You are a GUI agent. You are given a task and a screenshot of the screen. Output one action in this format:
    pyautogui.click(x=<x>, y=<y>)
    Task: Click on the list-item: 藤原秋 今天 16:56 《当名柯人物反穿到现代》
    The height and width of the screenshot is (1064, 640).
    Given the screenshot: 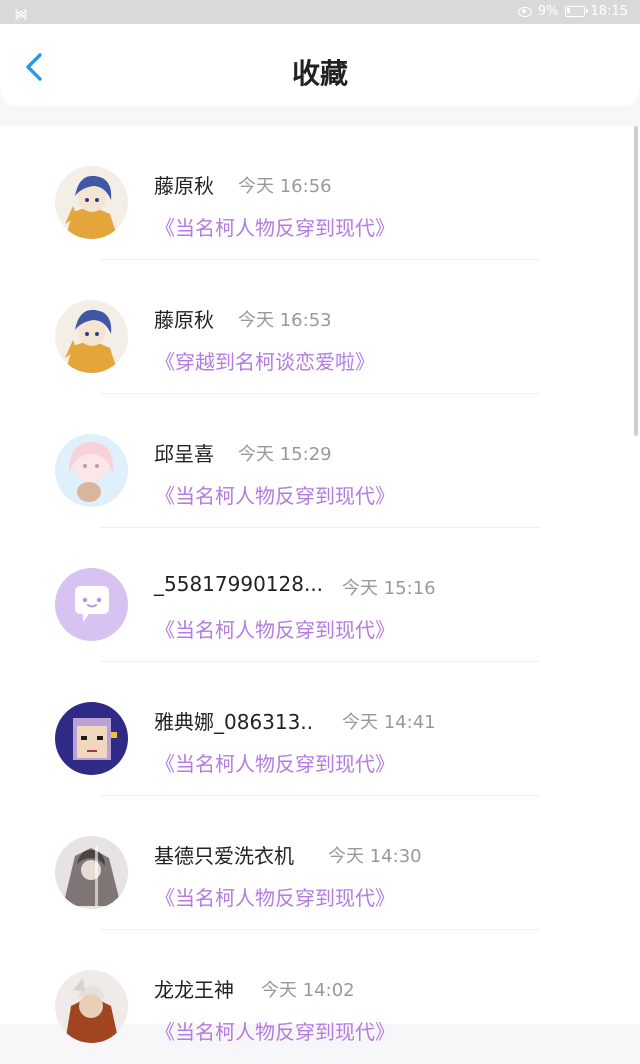 What is the action you would take?
    pyautogui.click(x=320, y=193)
    